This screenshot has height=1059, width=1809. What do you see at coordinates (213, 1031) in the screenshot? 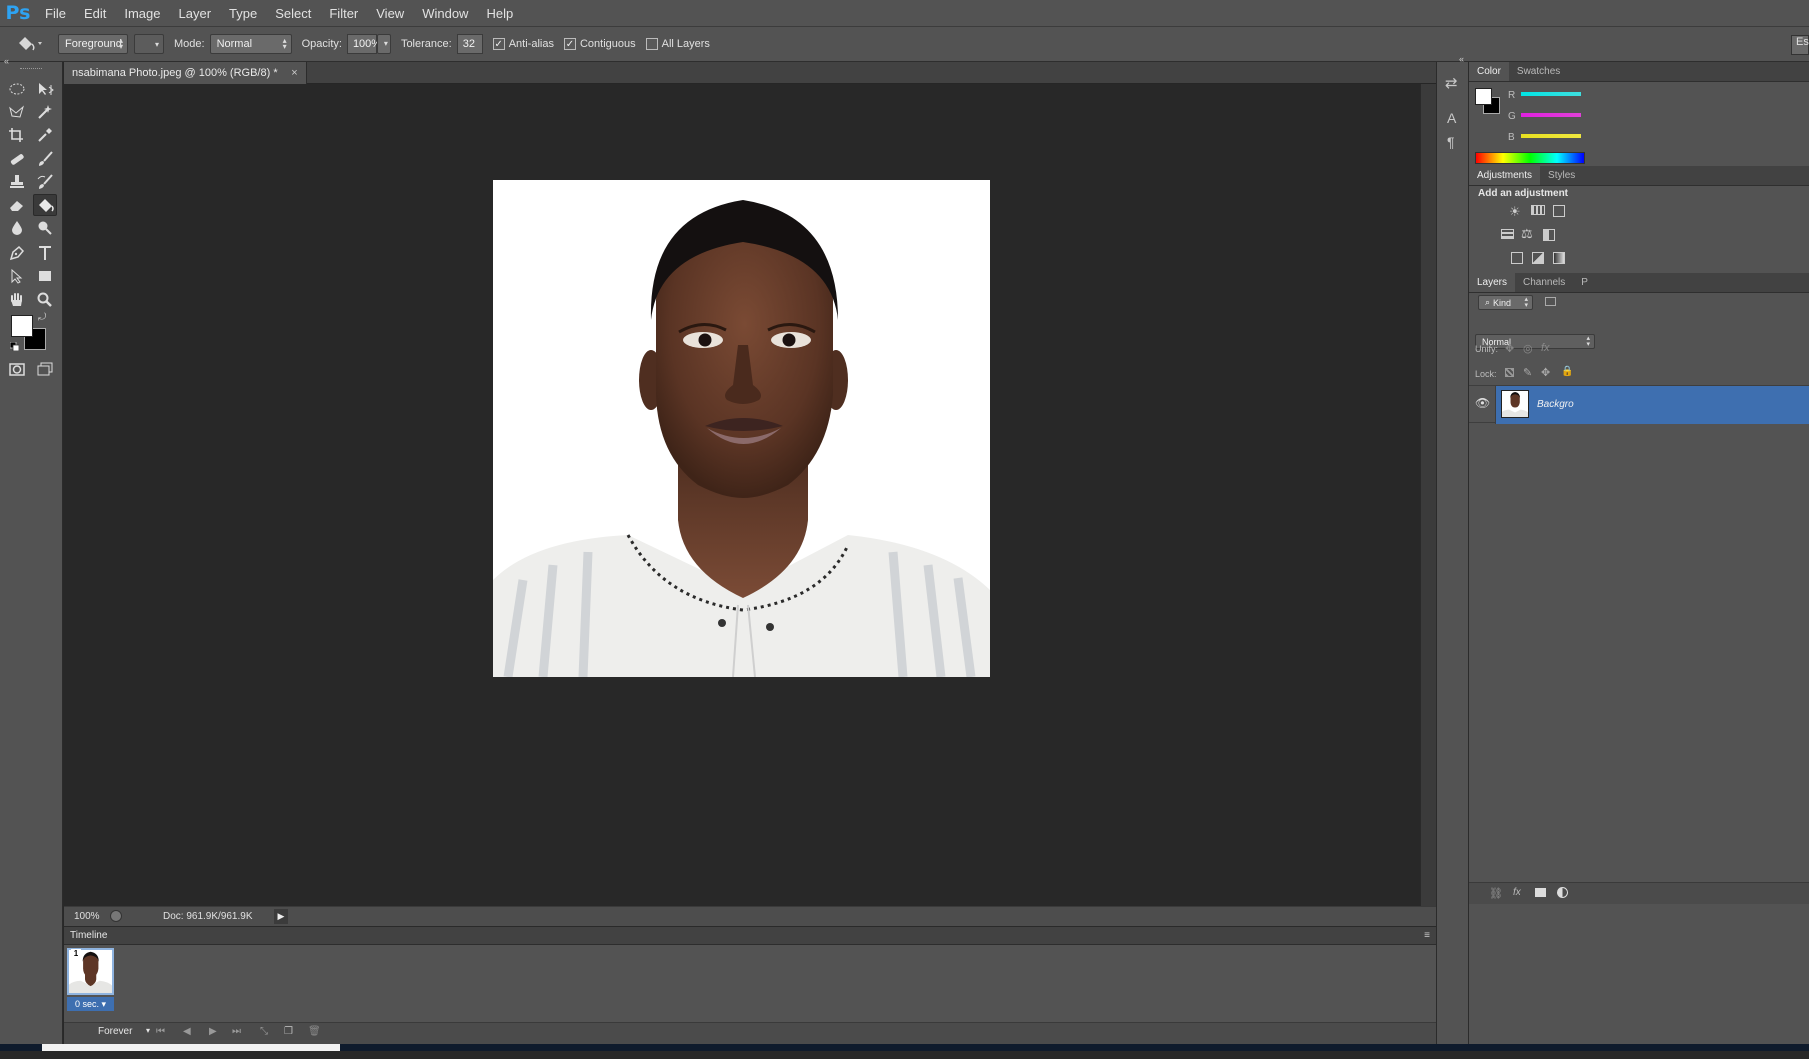
I see `play-icon: ▶` at bounding box center [213, 1031].